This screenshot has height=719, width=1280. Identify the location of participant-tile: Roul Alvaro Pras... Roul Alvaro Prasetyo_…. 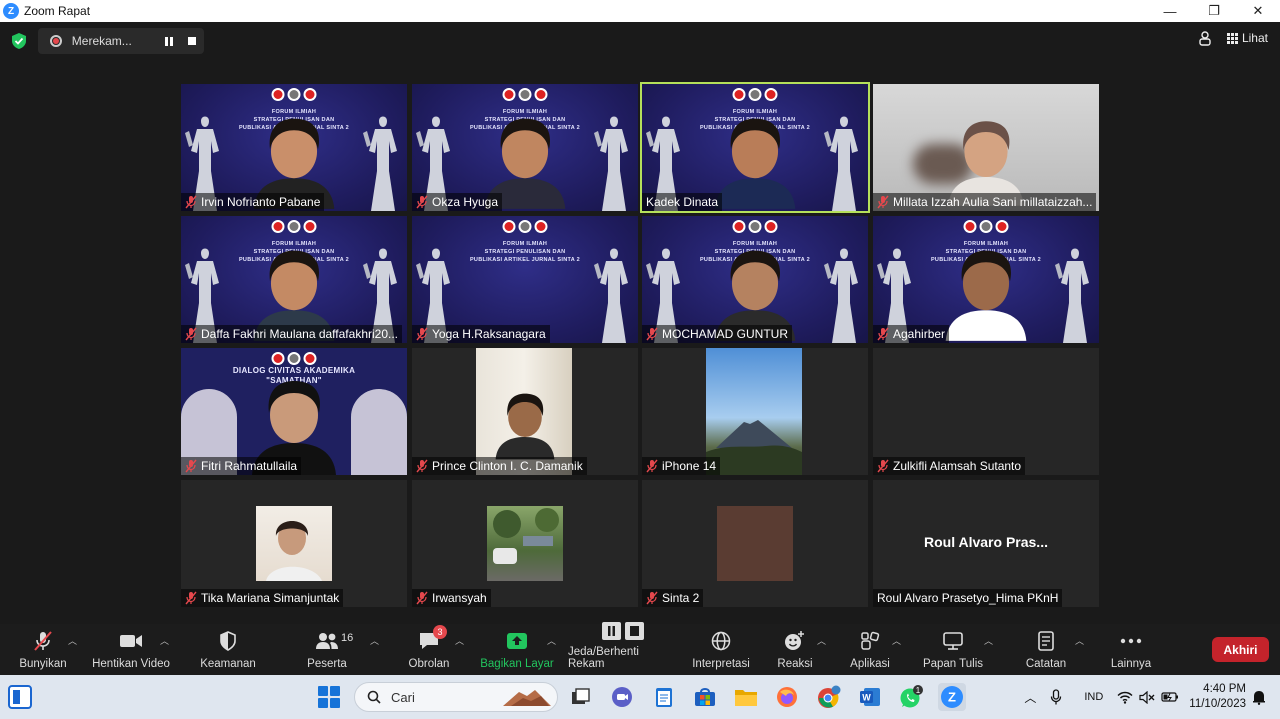
(986, 543).